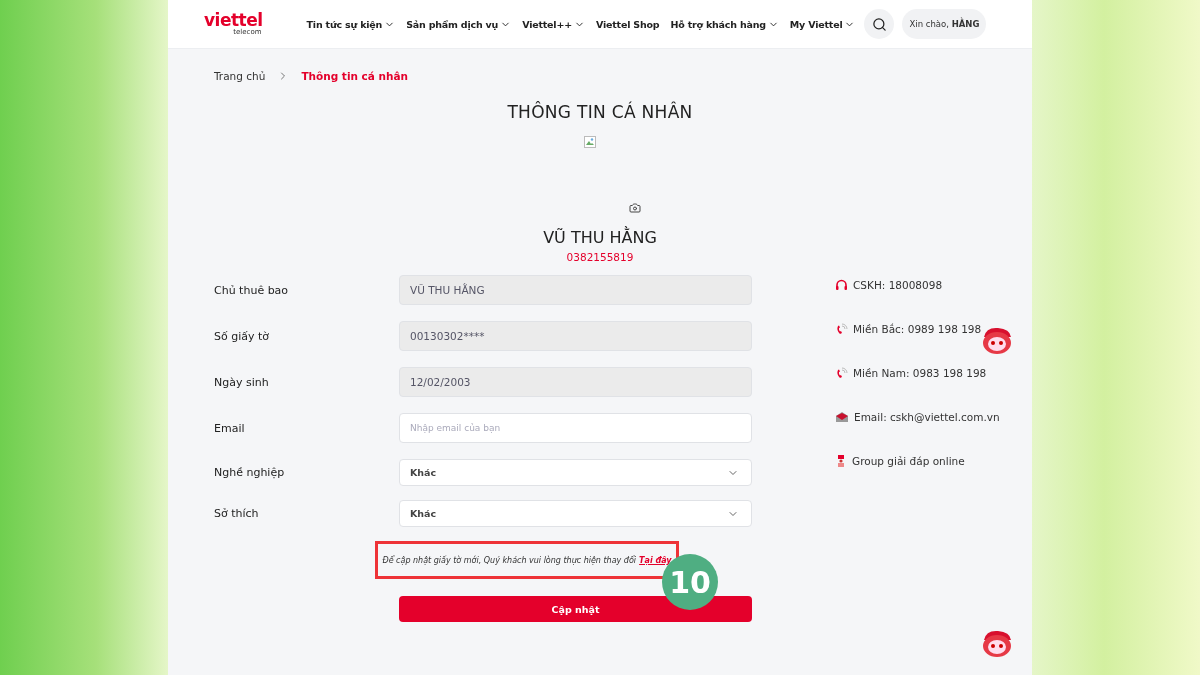 This screenshot has height=675, width=1200. What do you see at coordinates (927, 417) in the screenshot?
I see `contact-text: Email: cskh@viettel.com.vn` at bounding box center [927, 417].